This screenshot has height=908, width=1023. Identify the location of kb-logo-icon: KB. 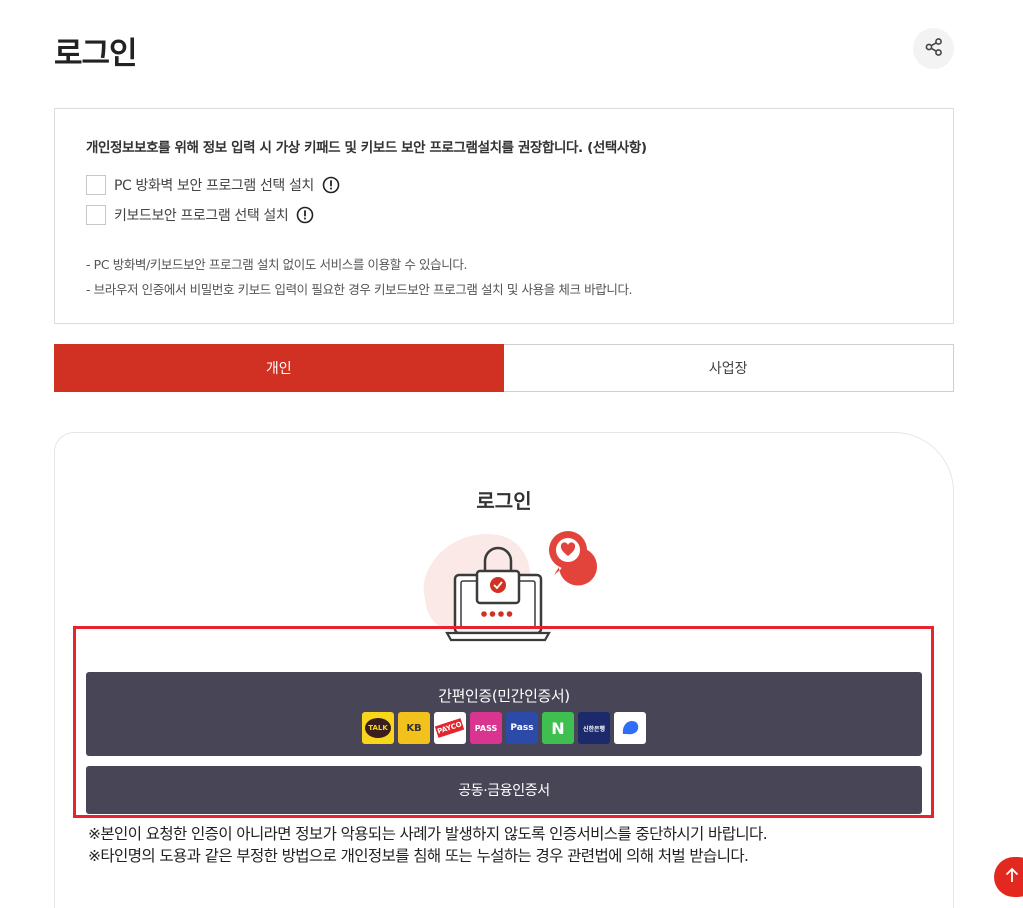
(414, 728).